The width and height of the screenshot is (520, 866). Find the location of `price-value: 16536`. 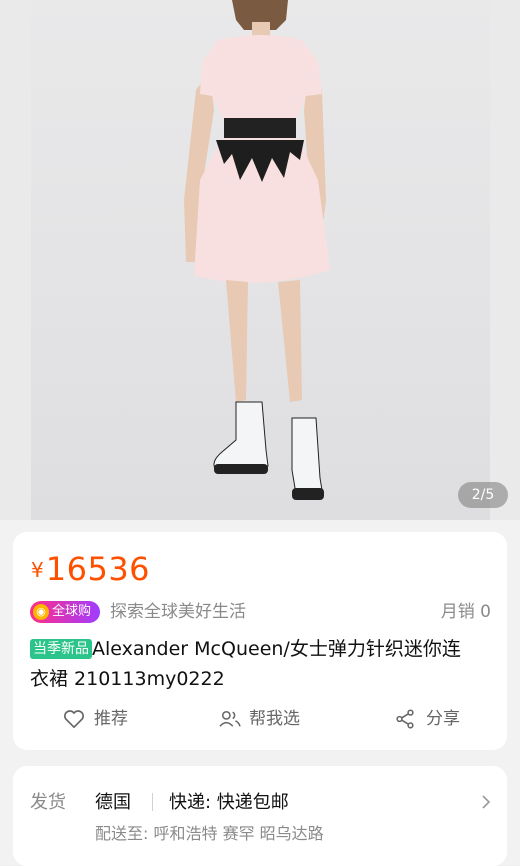

price-value: 16536 is located at coordinates (98, 569).